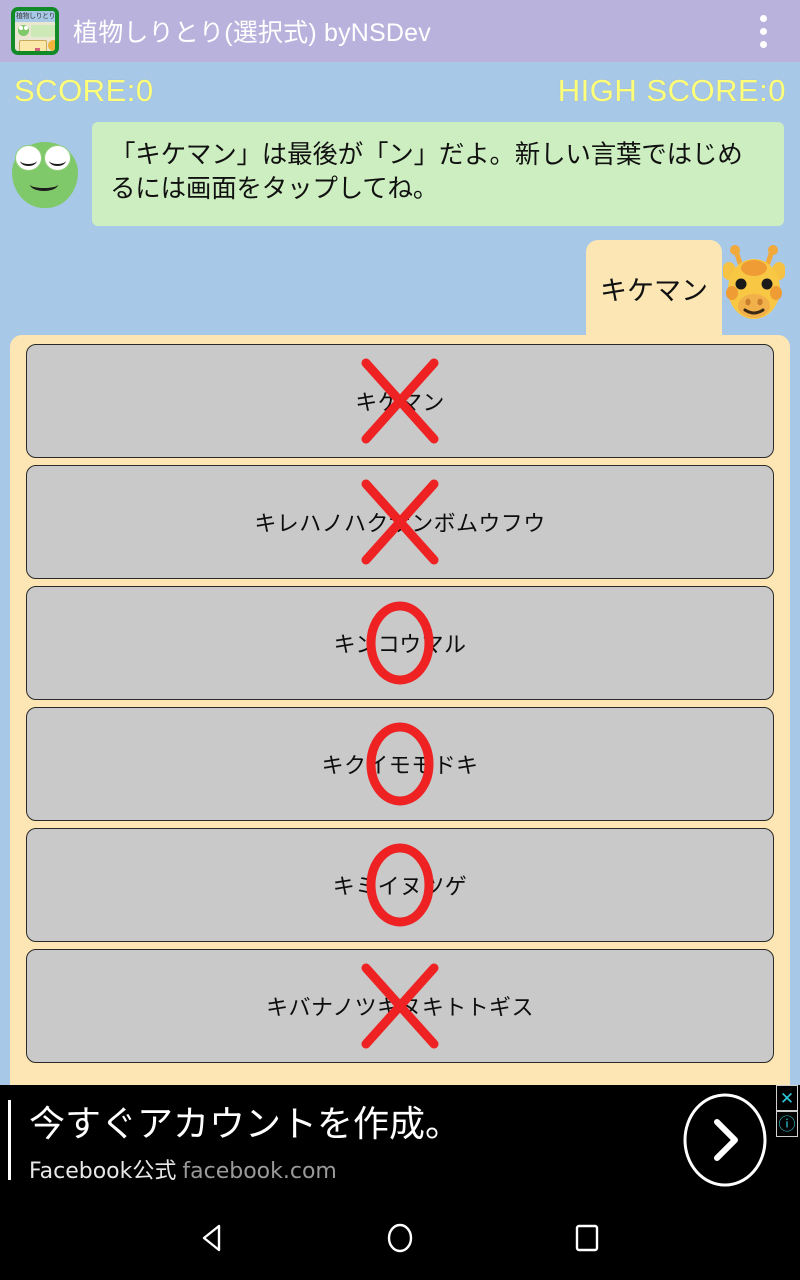 This screenshot has height=1280, width=800. I want to click on giraffe-mascot-icon, so click(754, 282).